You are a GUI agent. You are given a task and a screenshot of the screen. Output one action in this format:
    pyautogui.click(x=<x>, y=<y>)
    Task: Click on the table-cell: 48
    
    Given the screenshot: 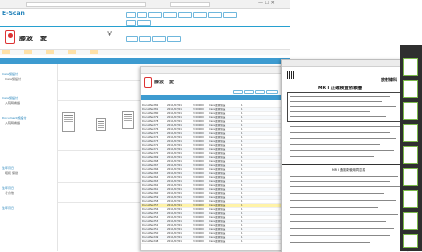 What is the action you would take?
    pyautogui.click(x=157, y=241)
    